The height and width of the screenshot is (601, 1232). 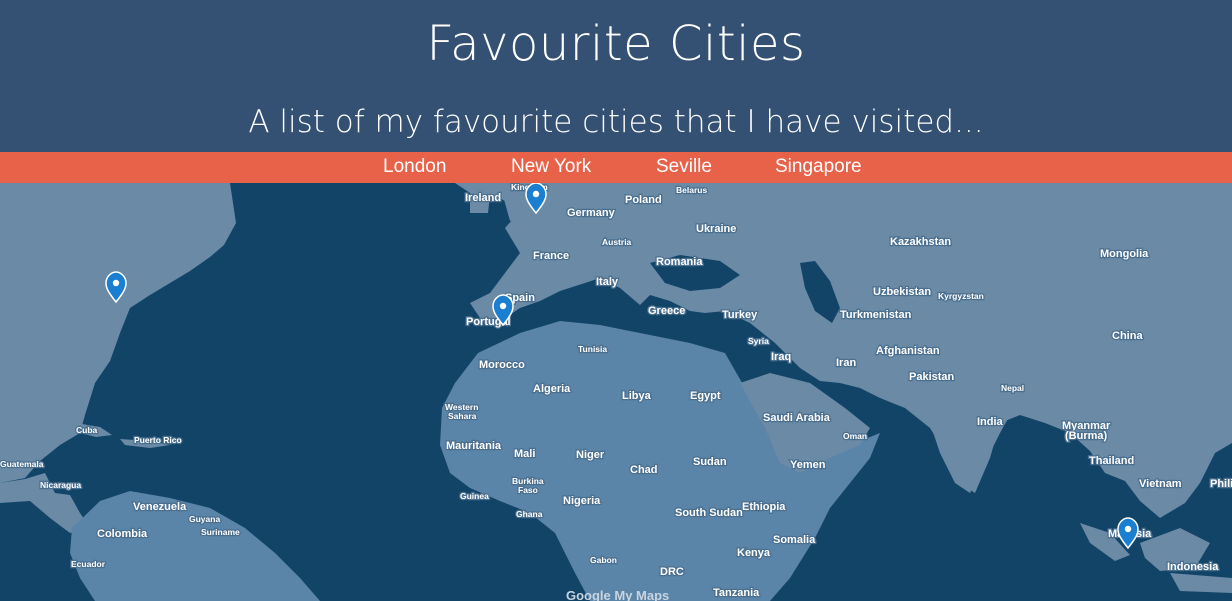 I want to click on city-nav-bar: London New York Seville Singapore, so click(x=616, y=167).